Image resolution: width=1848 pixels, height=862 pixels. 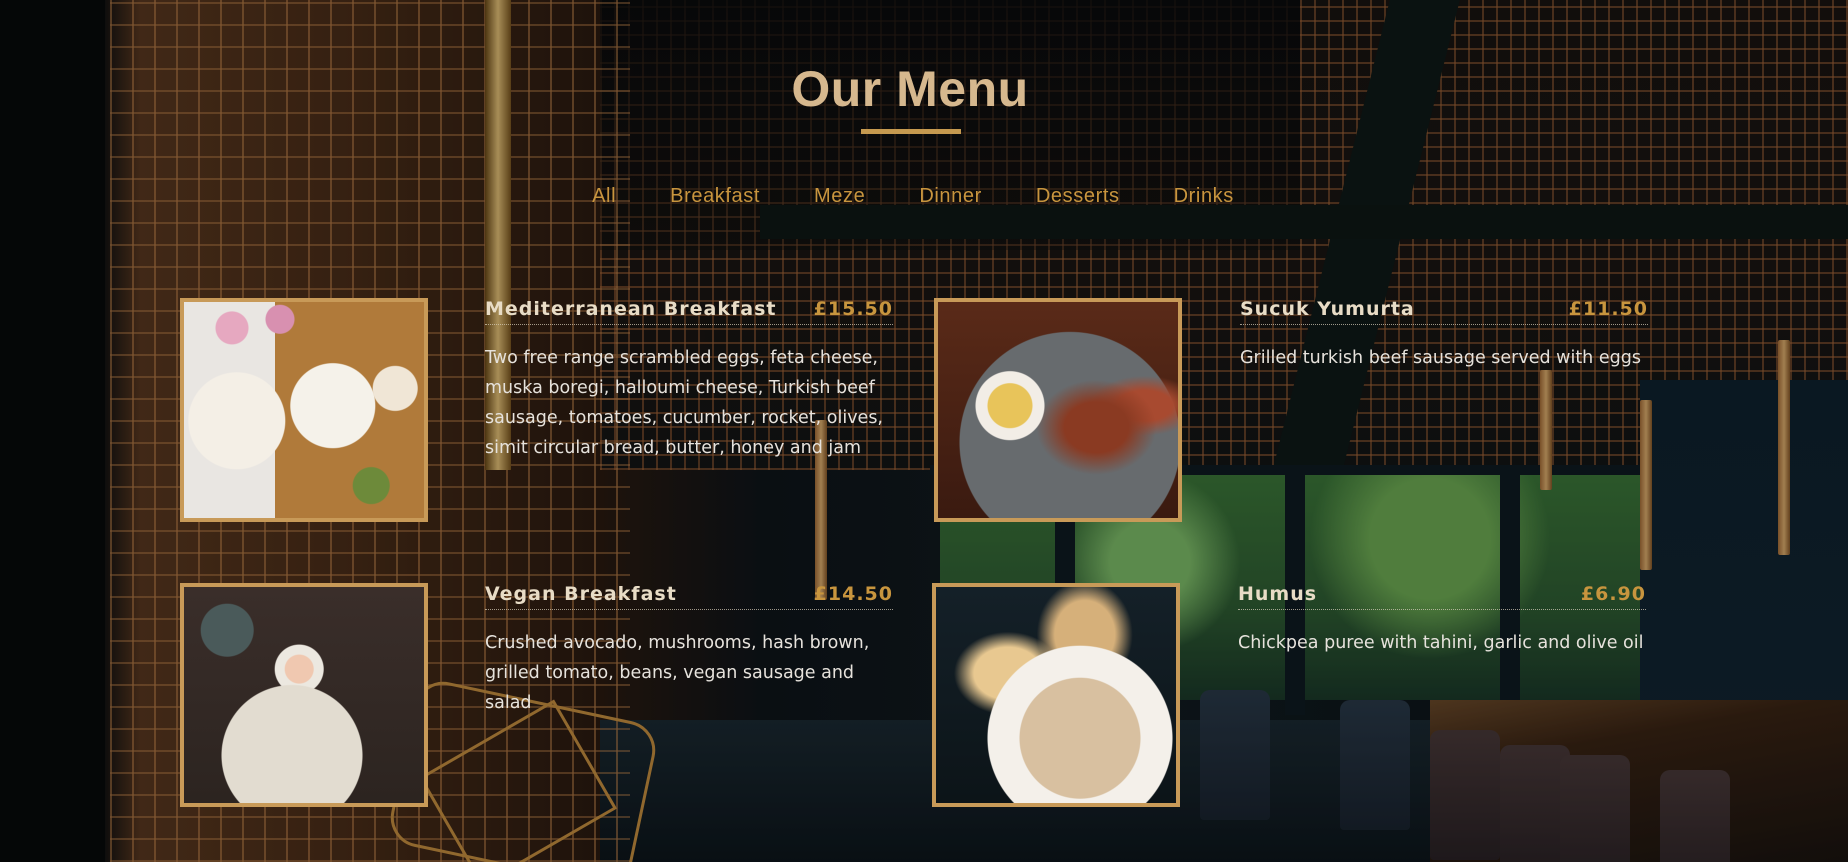 I want to click on menu-item-name: Vegan Breakfast, so click(x=581, y=594).